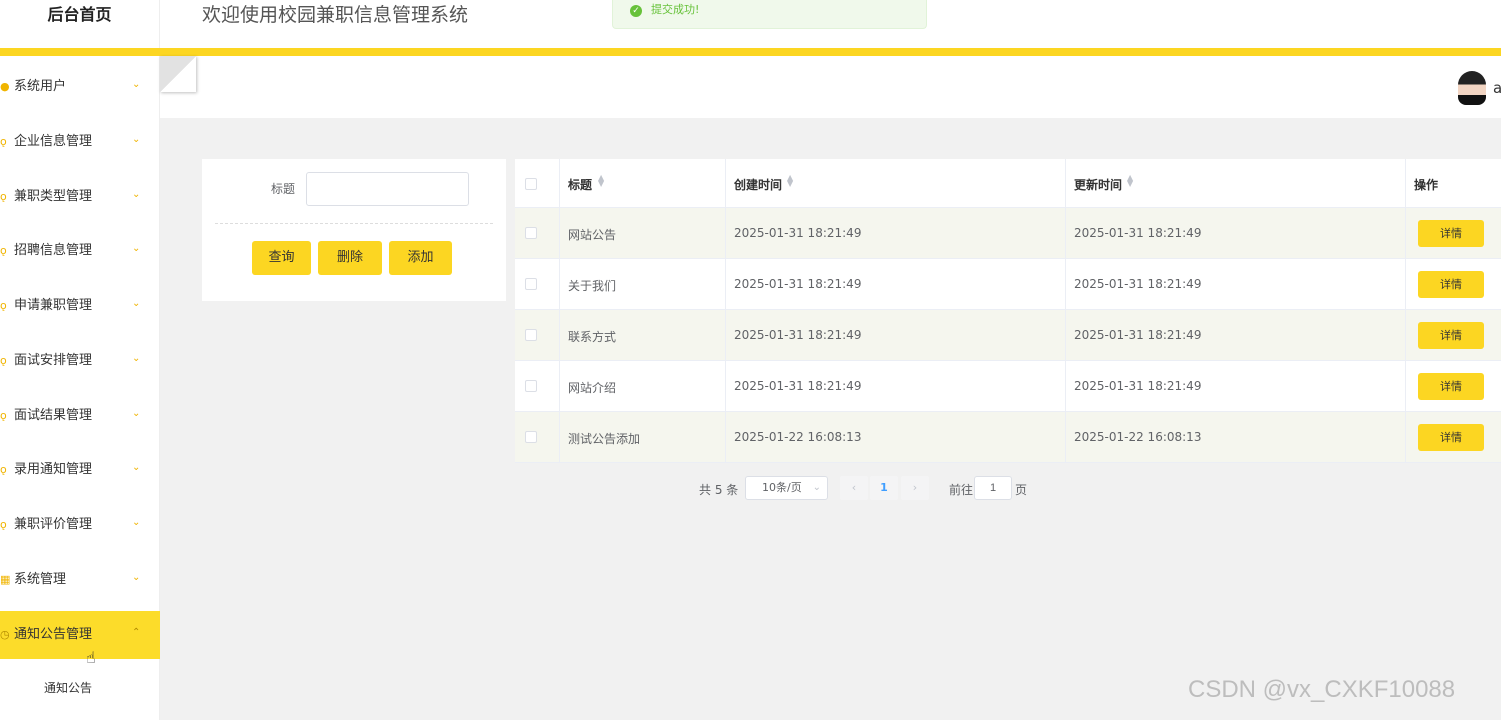 The width and height of the screenshot is (1501, 720). I want to click on sidebar-item-recruitment: ǫ 招聘信息管理 ⌄, so click(80, 251).